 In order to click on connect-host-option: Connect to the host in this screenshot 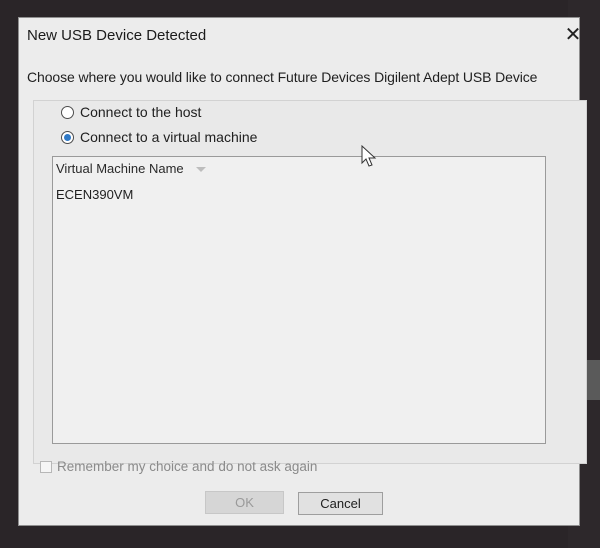, I will do `click(131, 112)`.